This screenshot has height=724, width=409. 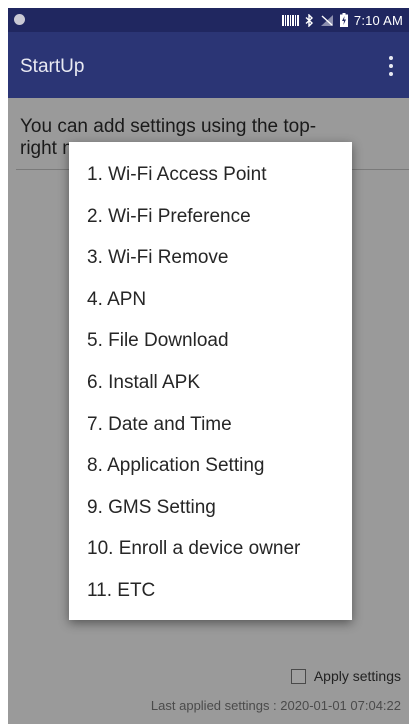 What do you see at coordinates (298, 676) in the screenshot?
I see `apply-settings-checkbox` at bounding box center [298, 676].